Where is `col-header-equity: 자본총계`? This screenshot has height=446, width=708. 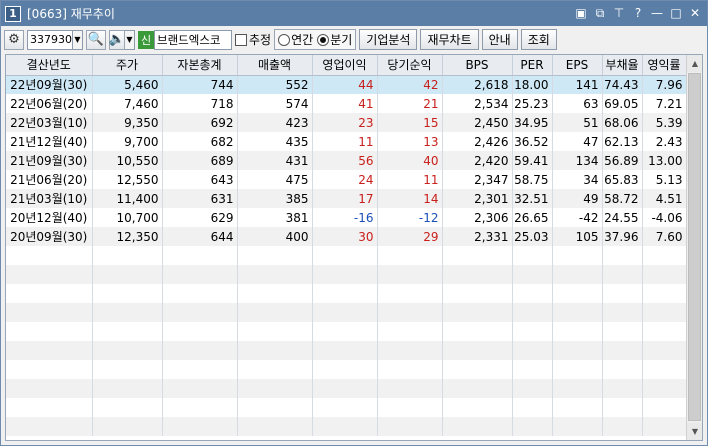
col-header-equity: 자본총계 is located at coordinates (200, 65).